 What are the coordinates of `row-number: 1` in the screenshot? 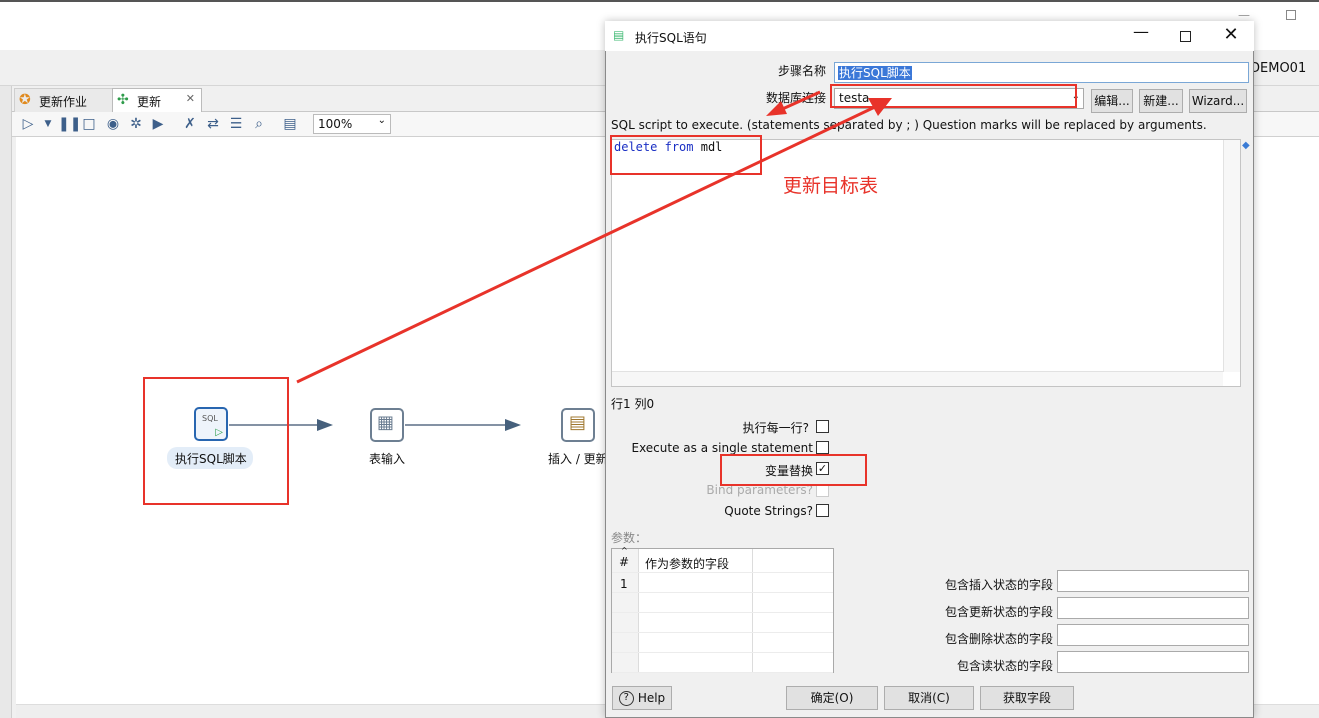 It's located at (624, 584).